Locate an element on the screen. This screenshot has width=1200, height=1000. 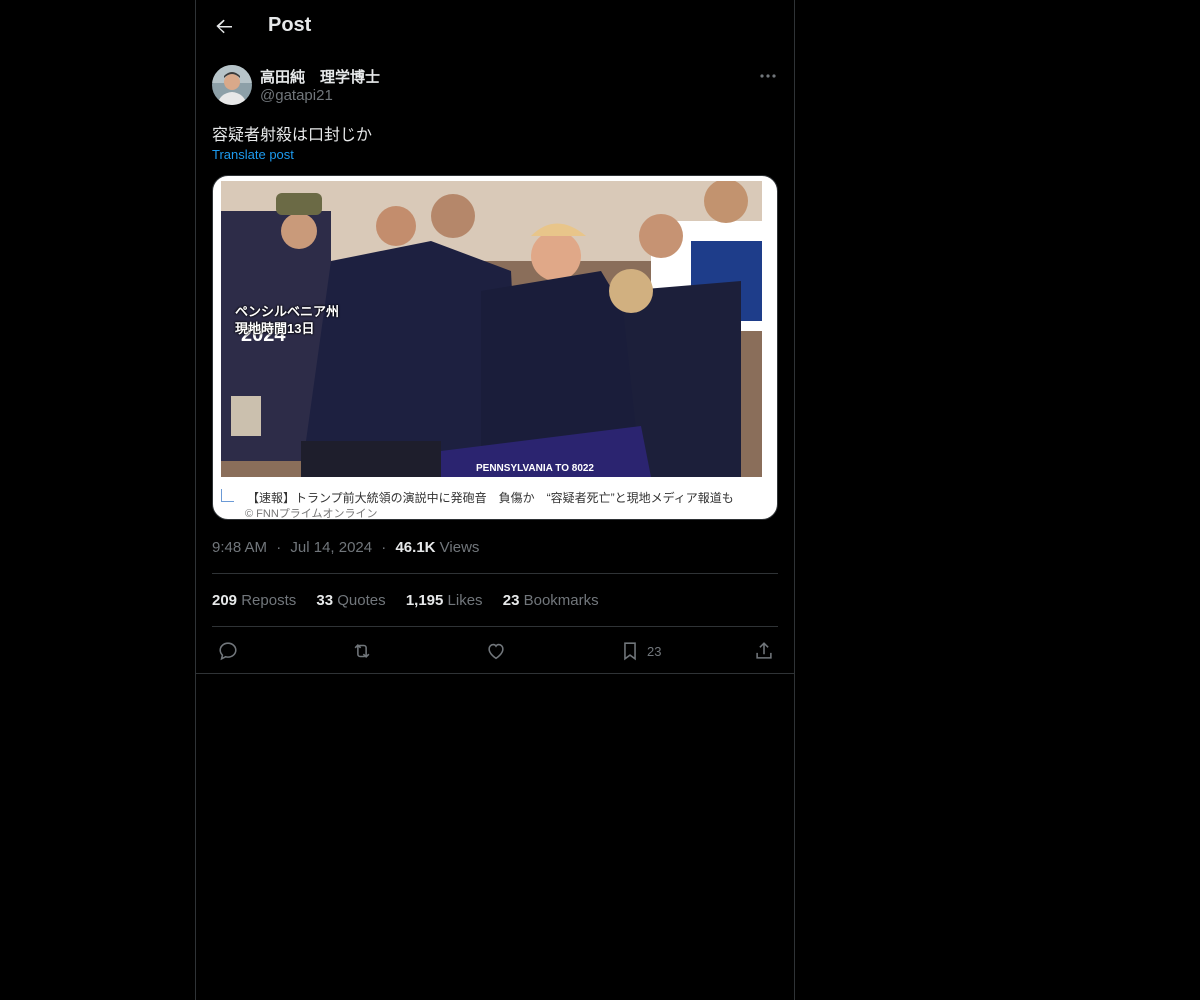
share-button is located at coordinates (764, 651).